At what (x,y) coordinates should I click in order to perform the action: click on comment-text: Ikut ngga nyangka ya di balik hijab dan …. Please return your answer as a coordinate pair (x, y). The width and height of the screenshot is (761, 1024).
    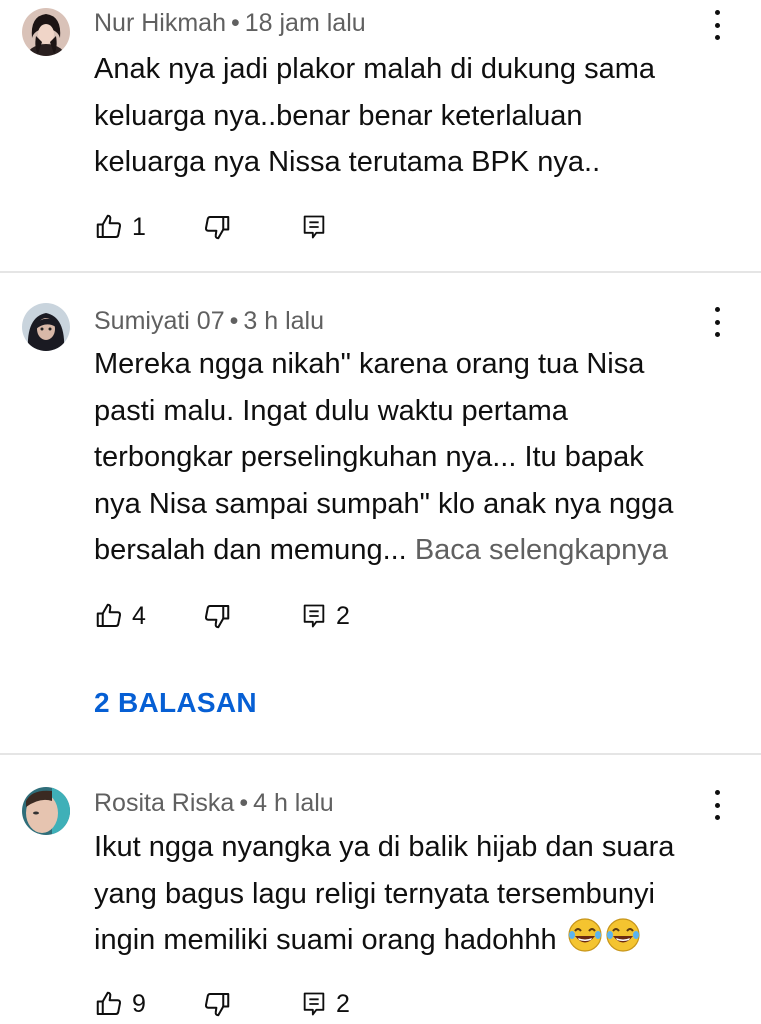
    Looking at the image, I should click on (414, 896).